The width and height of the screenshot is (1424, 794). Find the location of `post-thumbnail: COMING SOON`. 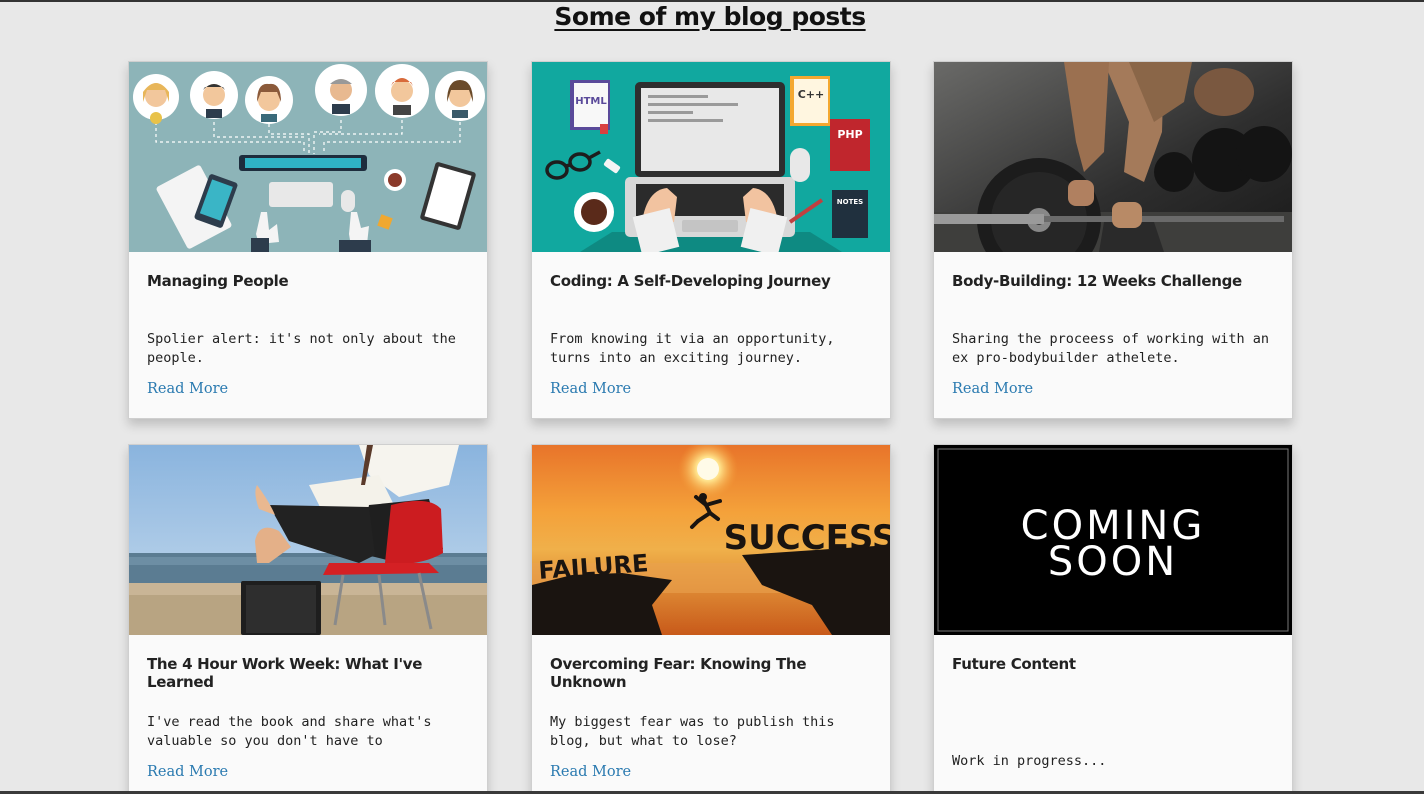

post-thumbnail: COMING SOON is located at coordinates (1113, 540).